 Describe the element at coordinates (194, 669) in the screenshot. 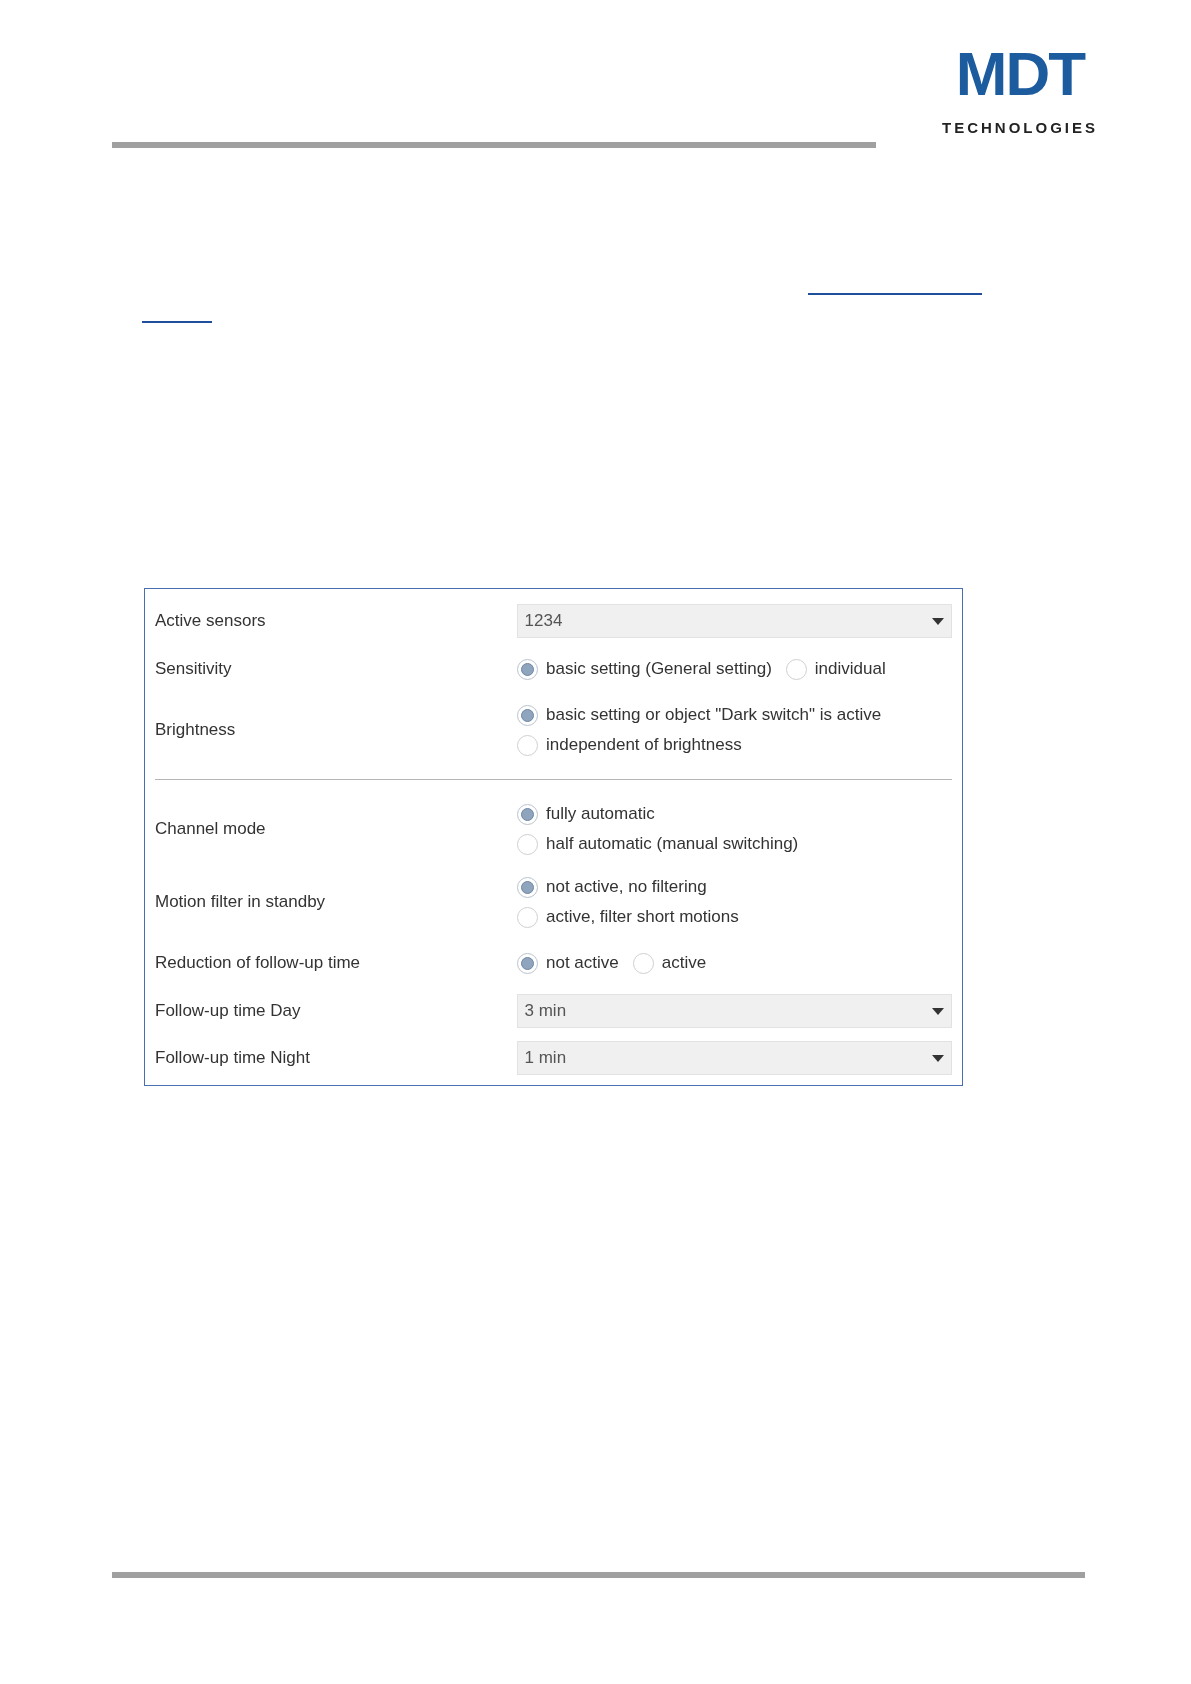

I see `setting-label: Sensitivity` at that location.